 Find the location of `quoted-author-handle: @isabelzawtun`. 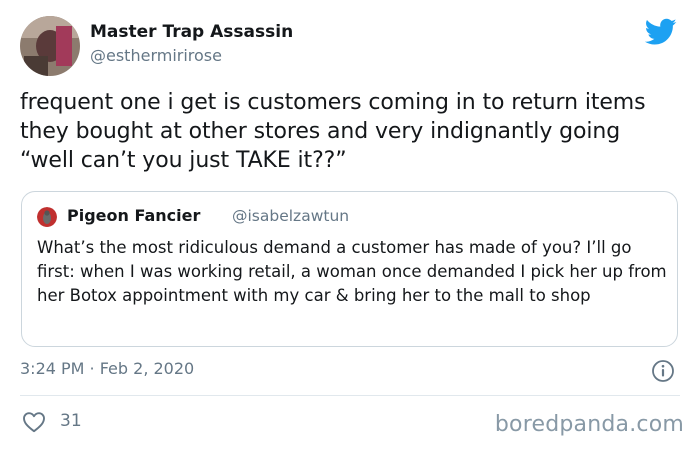

quoted-author-handle: @isabelzawtun is located at coordinates (290, 216).